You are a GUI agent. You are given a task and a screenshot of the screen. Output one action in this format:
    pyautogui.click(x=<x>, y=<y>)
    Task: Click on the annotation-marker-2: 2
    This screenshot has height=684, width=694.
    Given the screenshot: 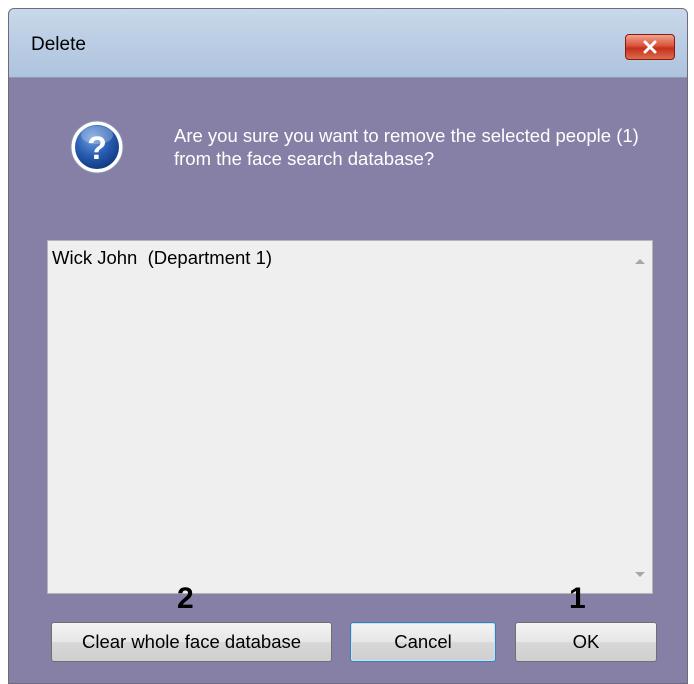 What is the action you would take?
    pyautogui.click(x=185, y=598)
    